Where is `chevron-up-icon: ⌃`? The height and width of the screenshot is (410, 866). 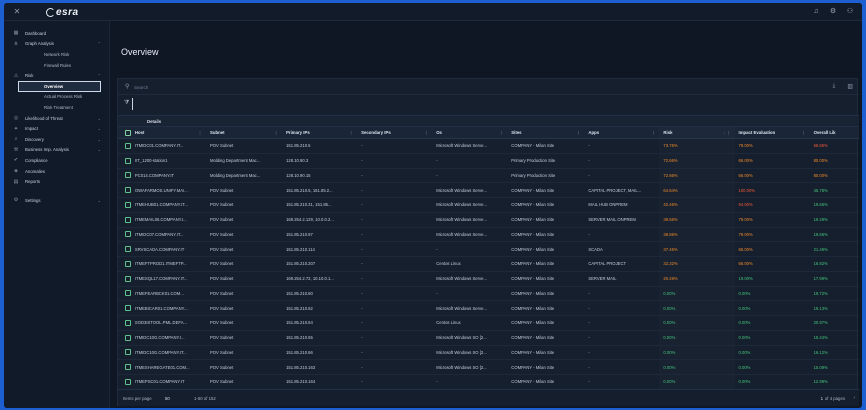
chevron-up-icon: ⌃ is located at coordinates (99, 44).